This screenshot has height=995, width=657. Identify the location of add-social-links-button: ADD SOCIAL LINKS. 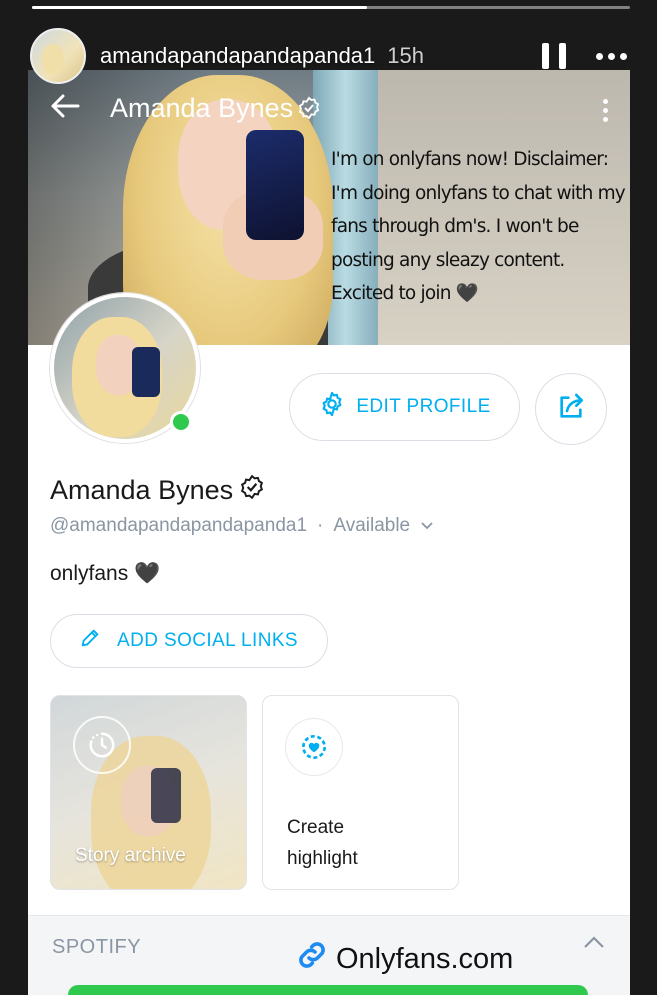
(189, 641).